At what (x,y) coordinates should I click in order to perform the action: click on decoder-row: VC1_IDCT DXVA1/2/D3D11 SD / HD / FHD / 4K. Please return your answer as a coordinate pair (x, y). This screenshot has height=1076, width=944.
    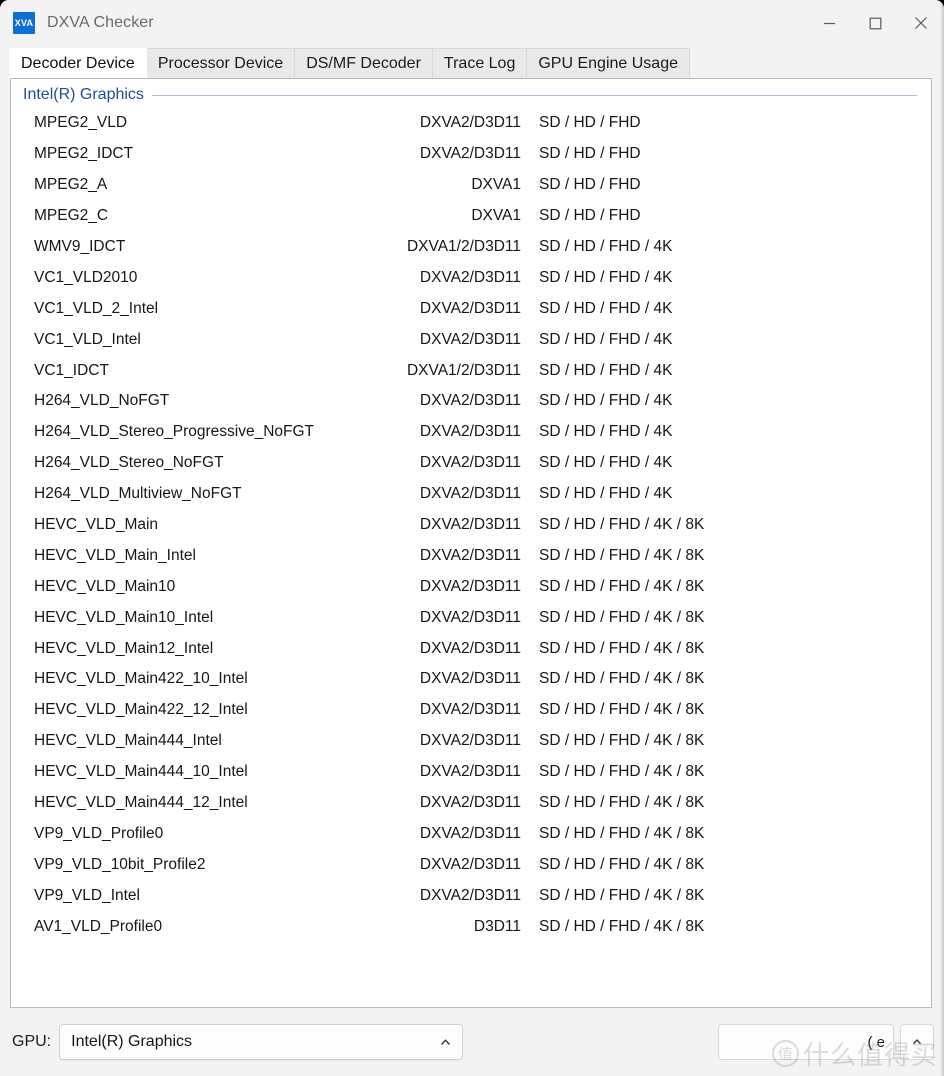
    Looking at the image, I should click on (471, 370).